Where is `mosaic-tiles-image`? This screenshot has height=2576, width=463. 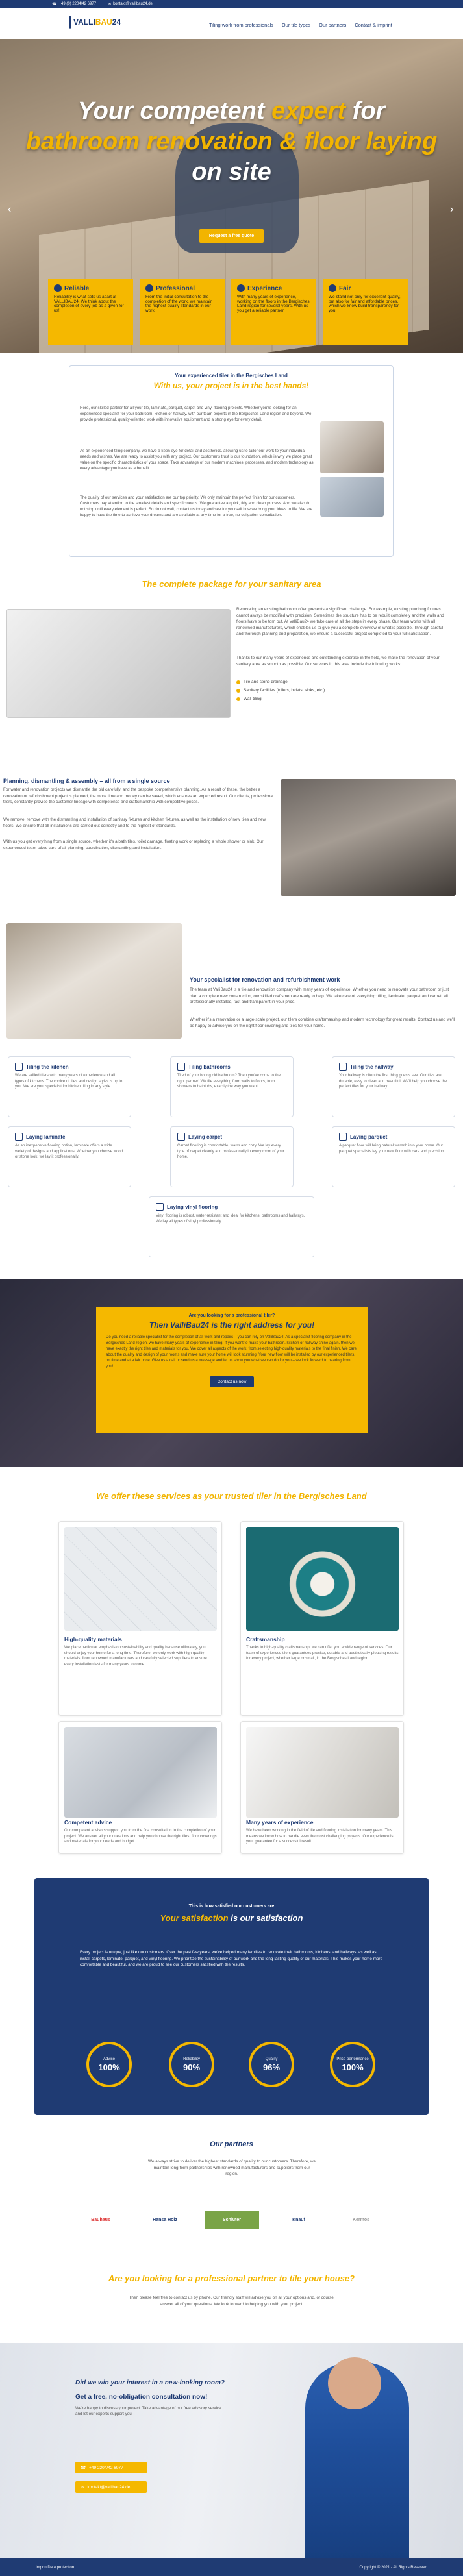 mosaic-tiles-image is located at coordinates (322, 1579).